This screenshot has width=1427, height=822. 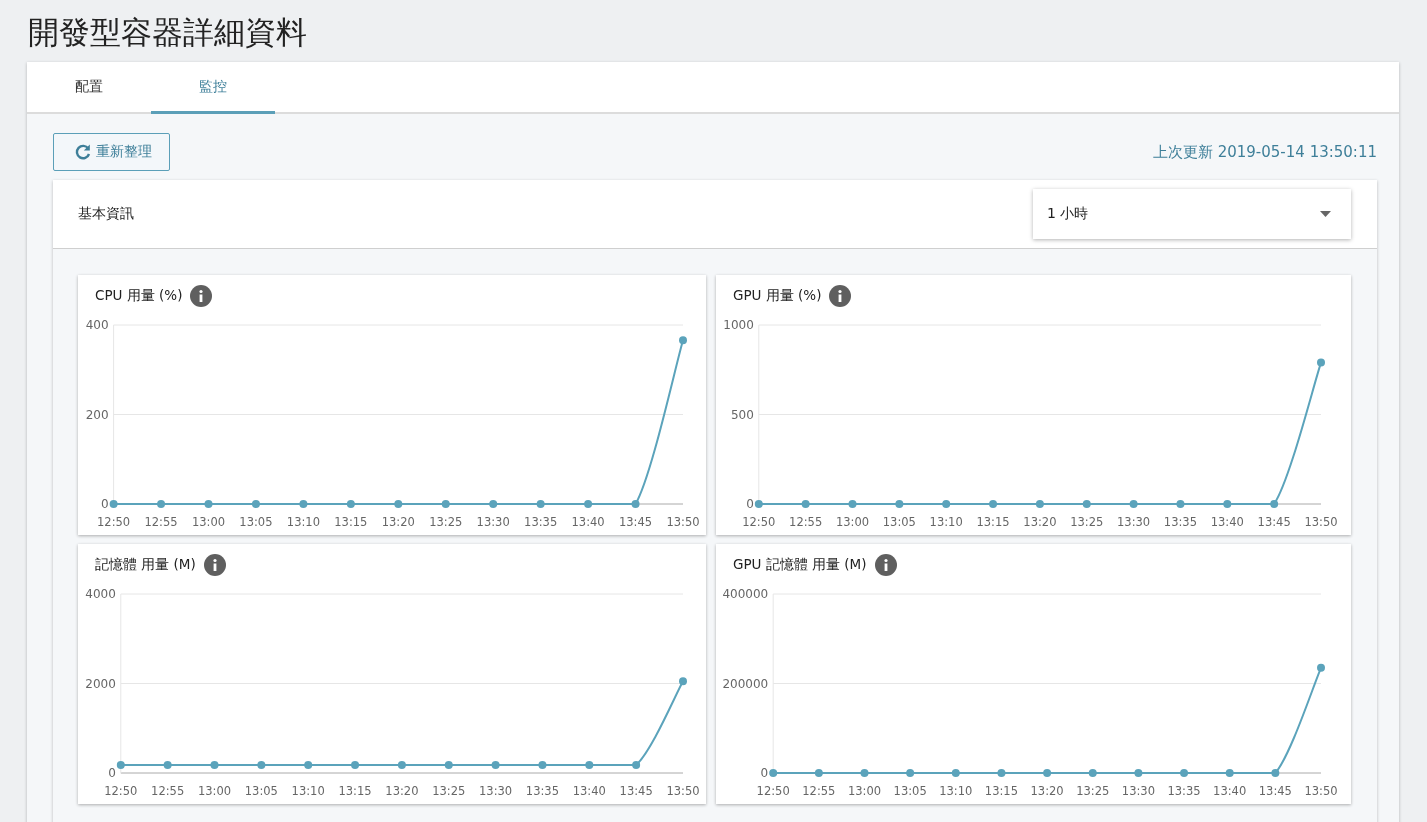 What do you see at coordinates (1192, 214) in the screenshot?
I see `time-range-dropdown: 1 小時` at bounding box center [1192, 214].